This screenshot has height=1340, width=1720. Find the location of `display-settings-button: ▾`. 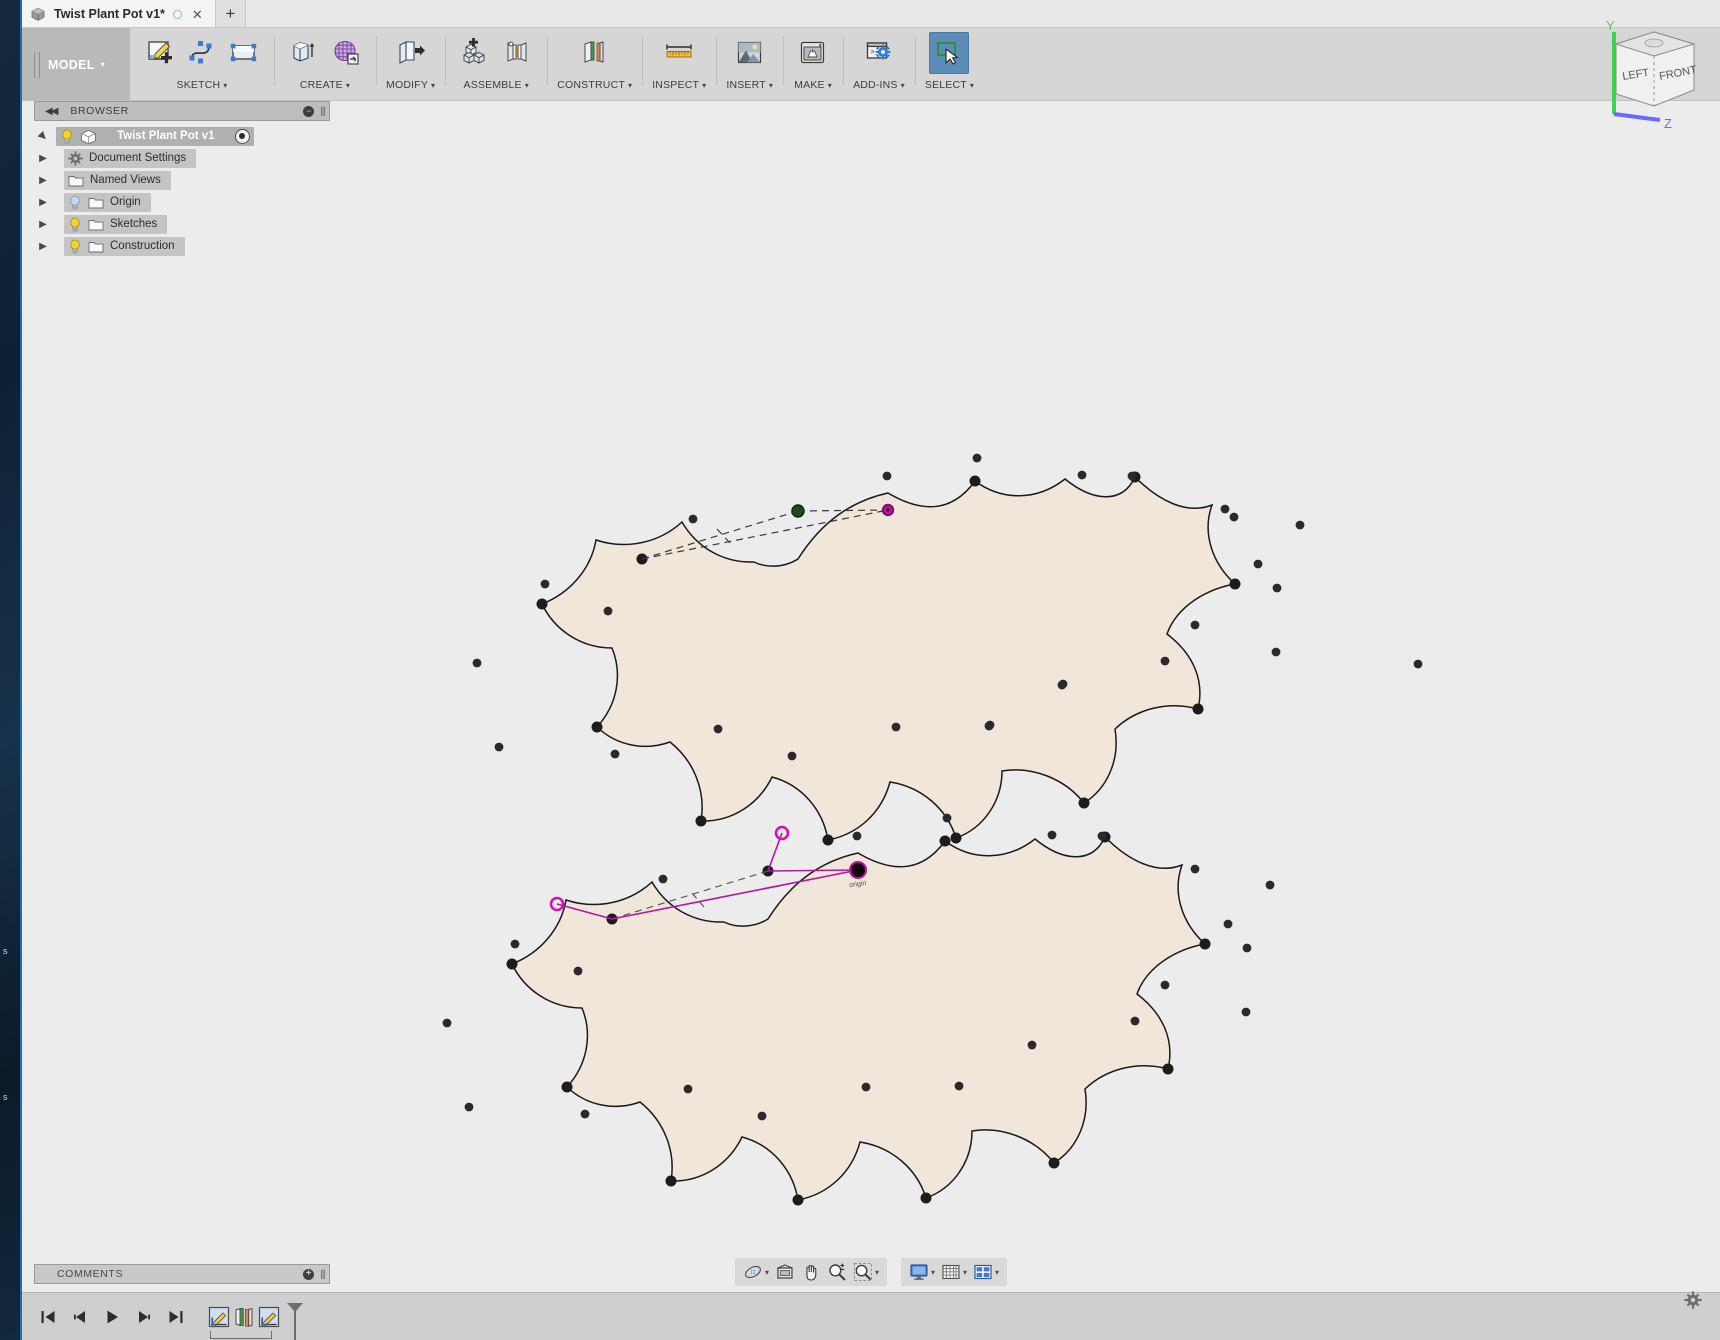

display-settings-button: ▾ is located at coordinates (922, 1272).